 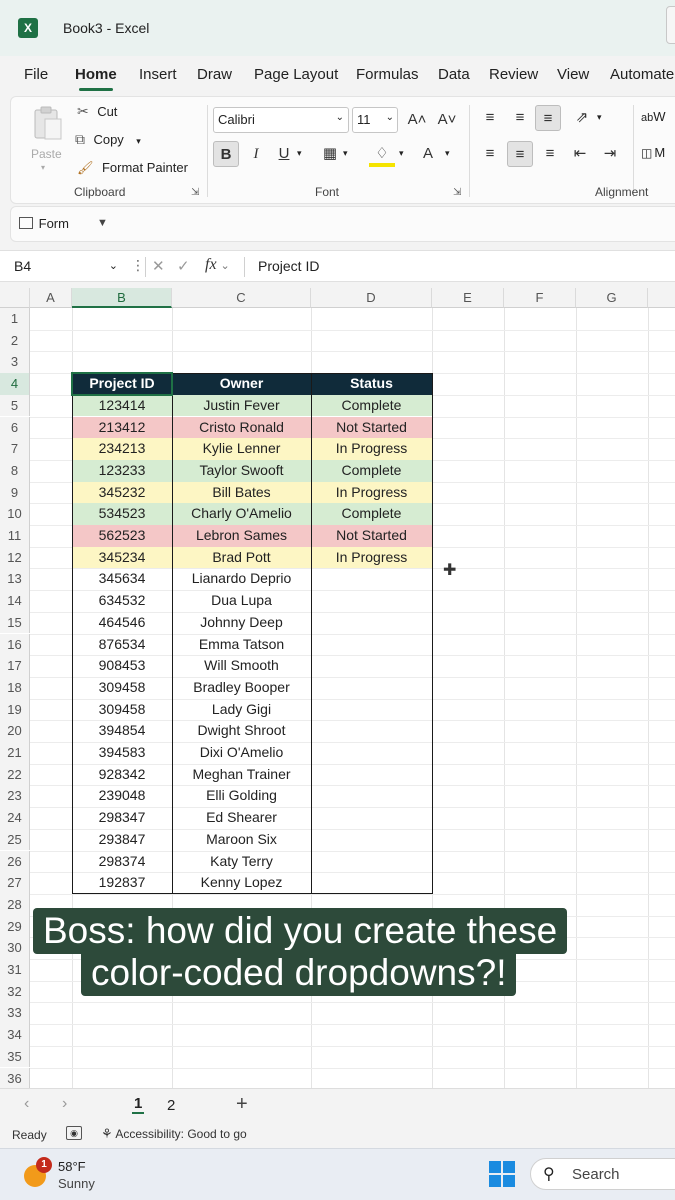 What do you see at coordinates (171, 1105) in the screenshot?
I see `sheet-tab-2: 2` at bounding box center [171, 1105].